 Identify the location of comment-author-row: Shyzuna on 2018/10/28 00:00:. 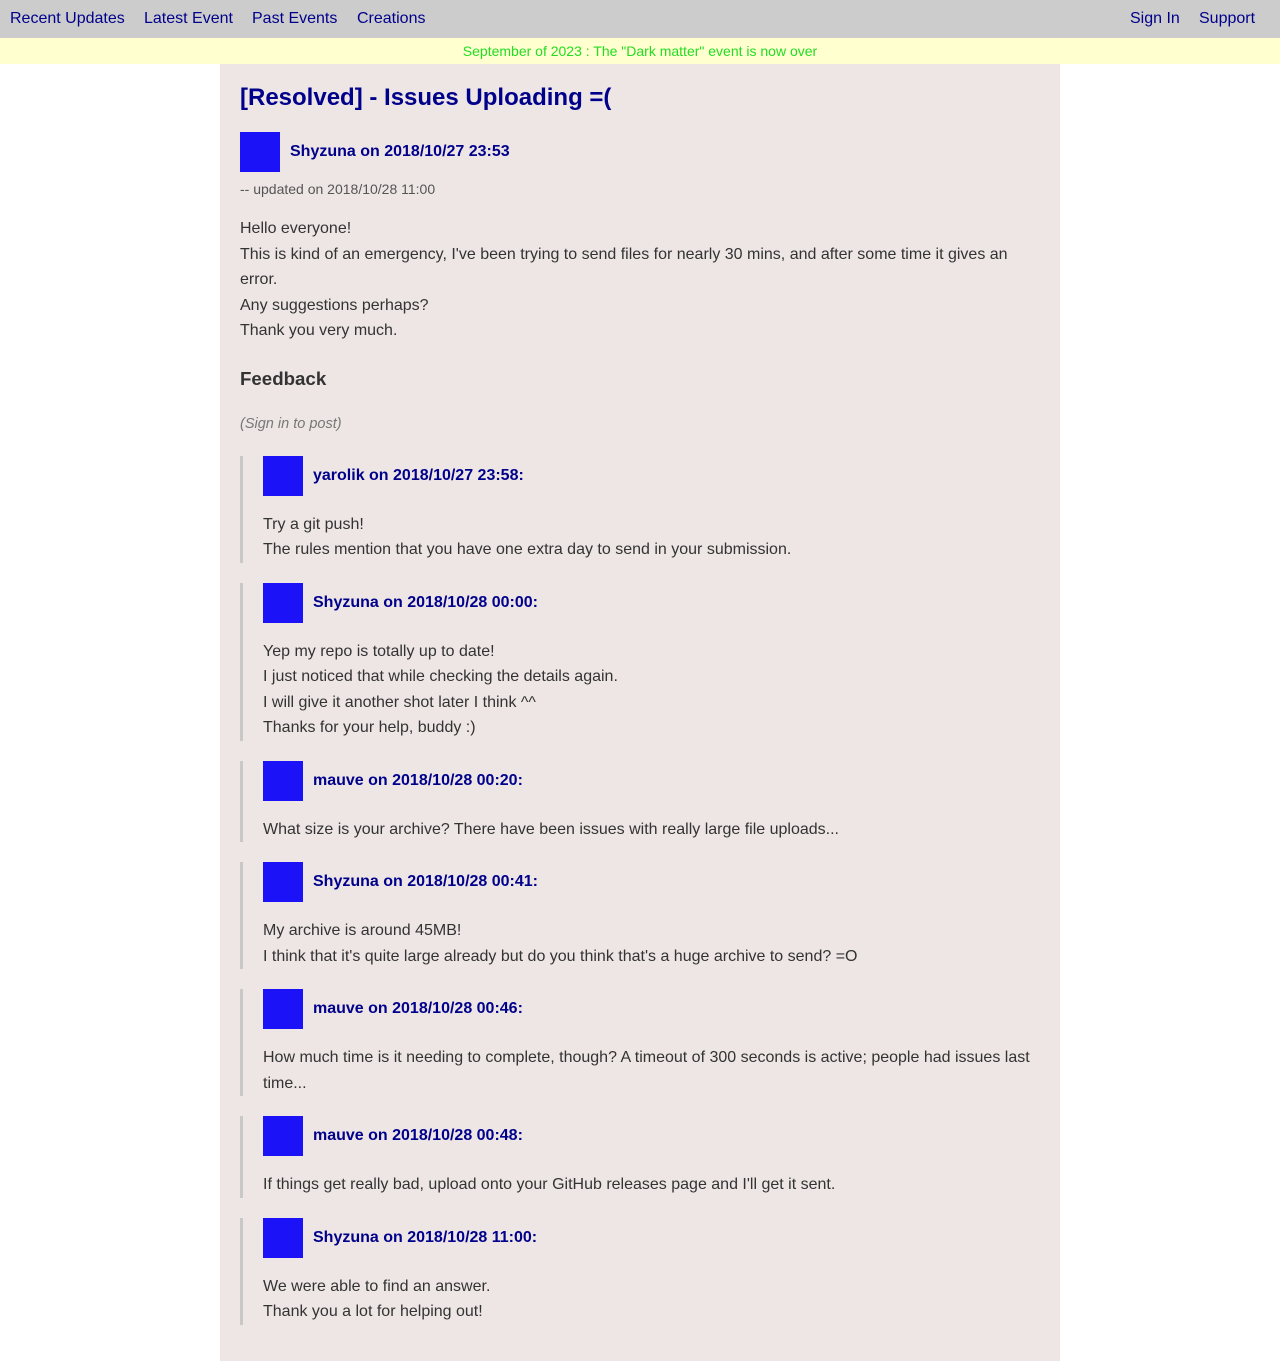
(651, 602).